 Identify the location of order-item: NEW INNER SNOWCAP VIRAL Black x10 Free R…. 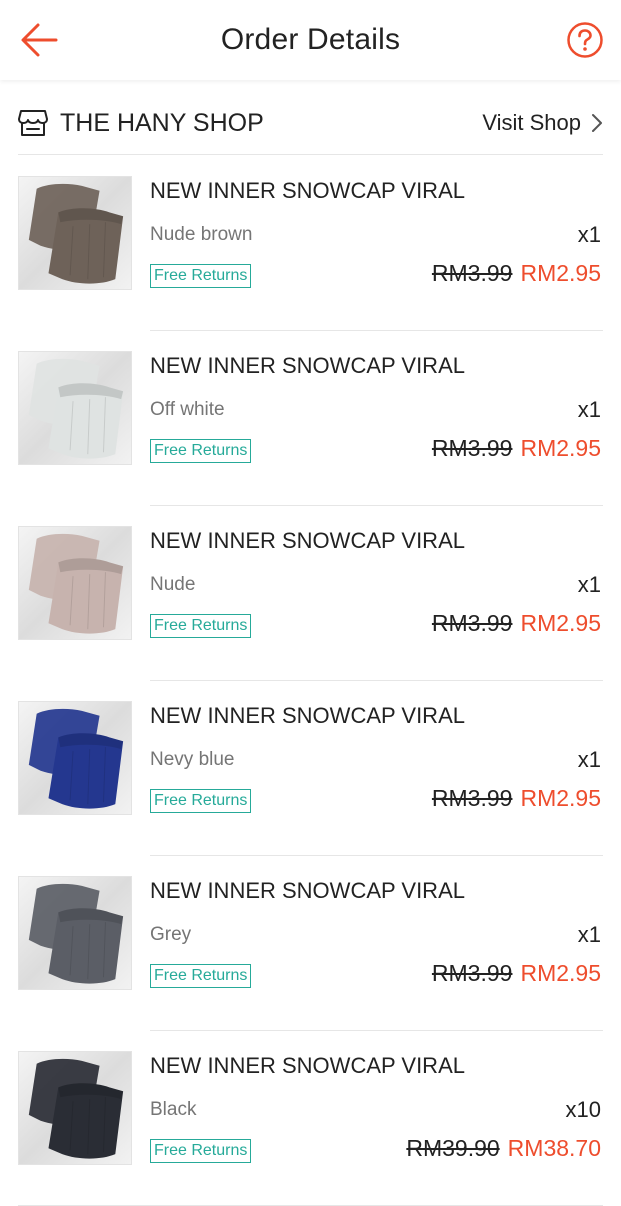
(310, 1118).